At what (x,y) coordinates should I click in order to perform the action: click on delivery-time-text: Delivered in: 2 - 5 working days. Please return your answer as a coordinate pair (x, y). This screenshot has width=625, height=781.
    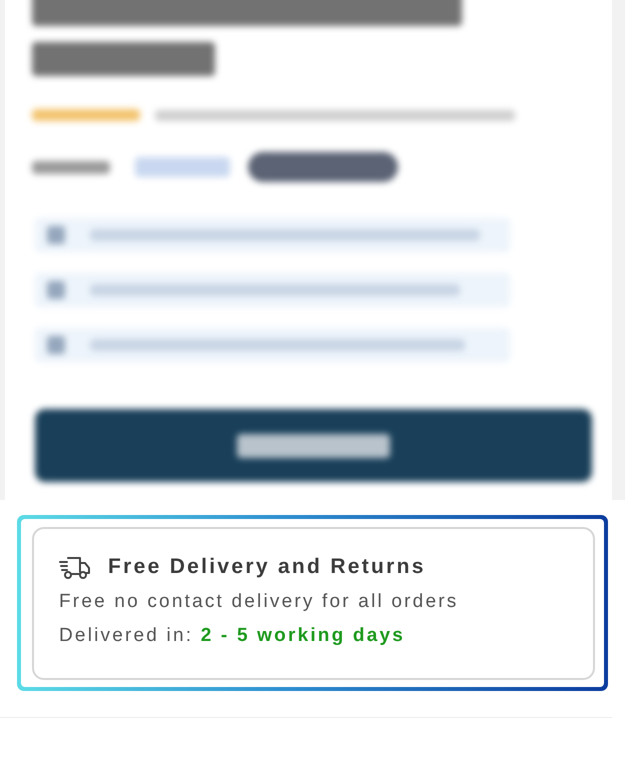
    Looking at the image, I should click on (232, 636).